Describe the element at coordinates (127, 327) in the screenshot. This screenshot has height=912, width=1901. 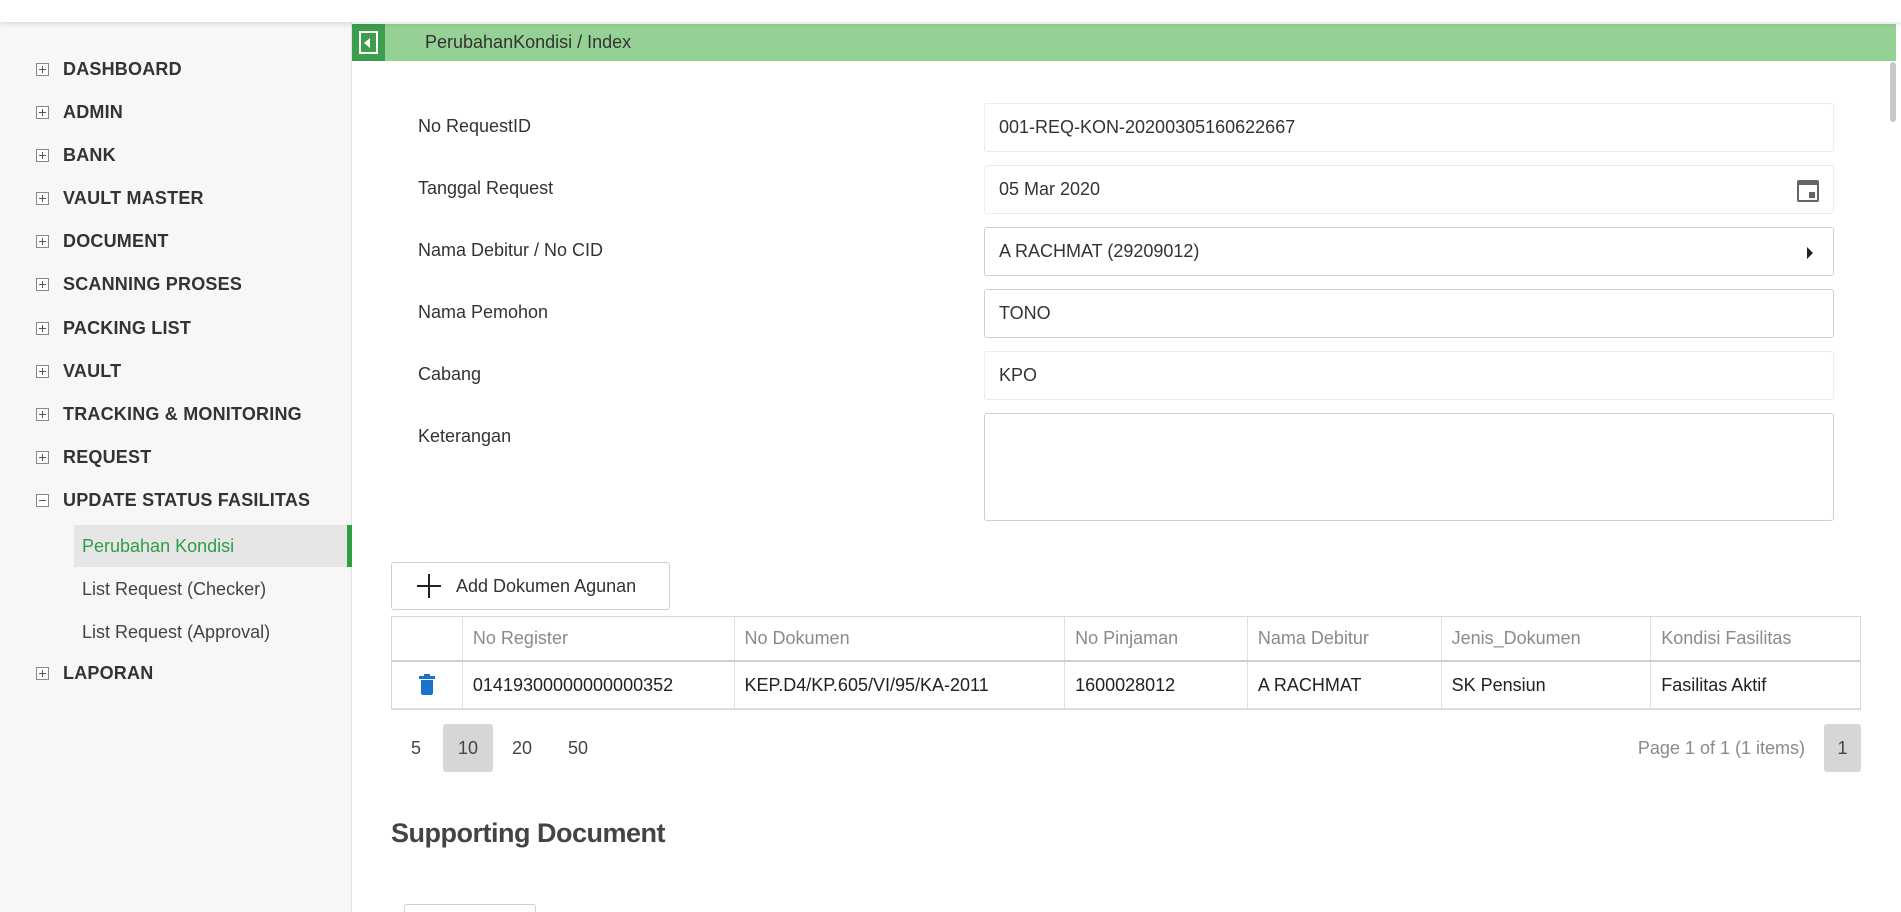
I see `sidebar-item-label: PACKING LIST` at that location.